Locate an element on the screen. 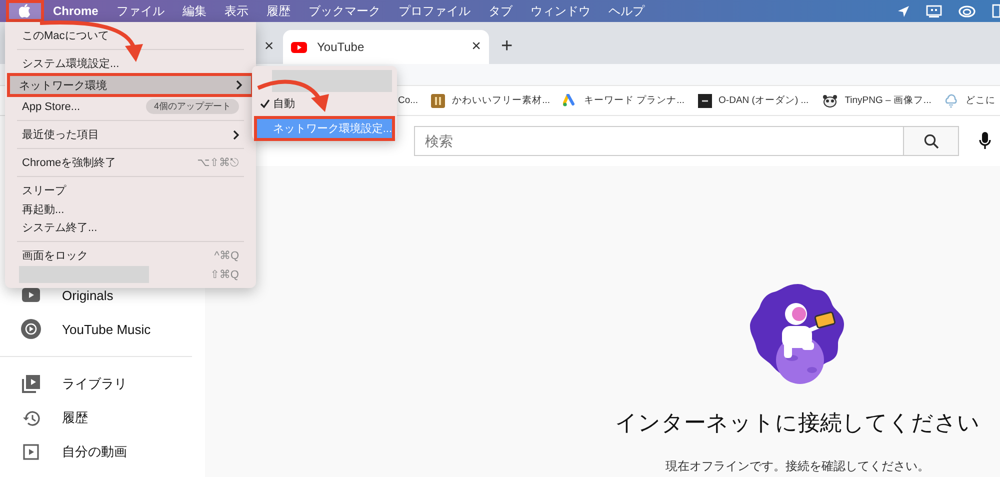  cloud-icon is located at coordinates (951, 101).